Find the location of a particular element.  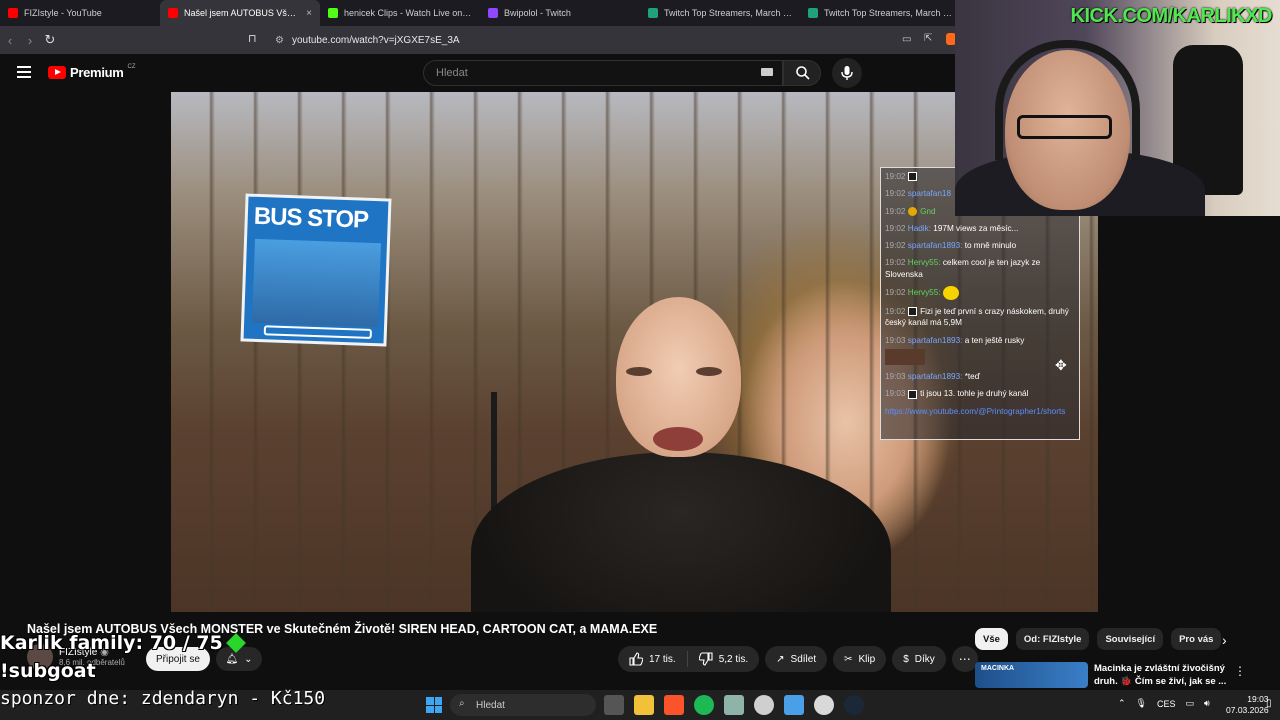

kick-channel-name: KICK.COM/KARLIKXD is located at coordinates (1171, 16).